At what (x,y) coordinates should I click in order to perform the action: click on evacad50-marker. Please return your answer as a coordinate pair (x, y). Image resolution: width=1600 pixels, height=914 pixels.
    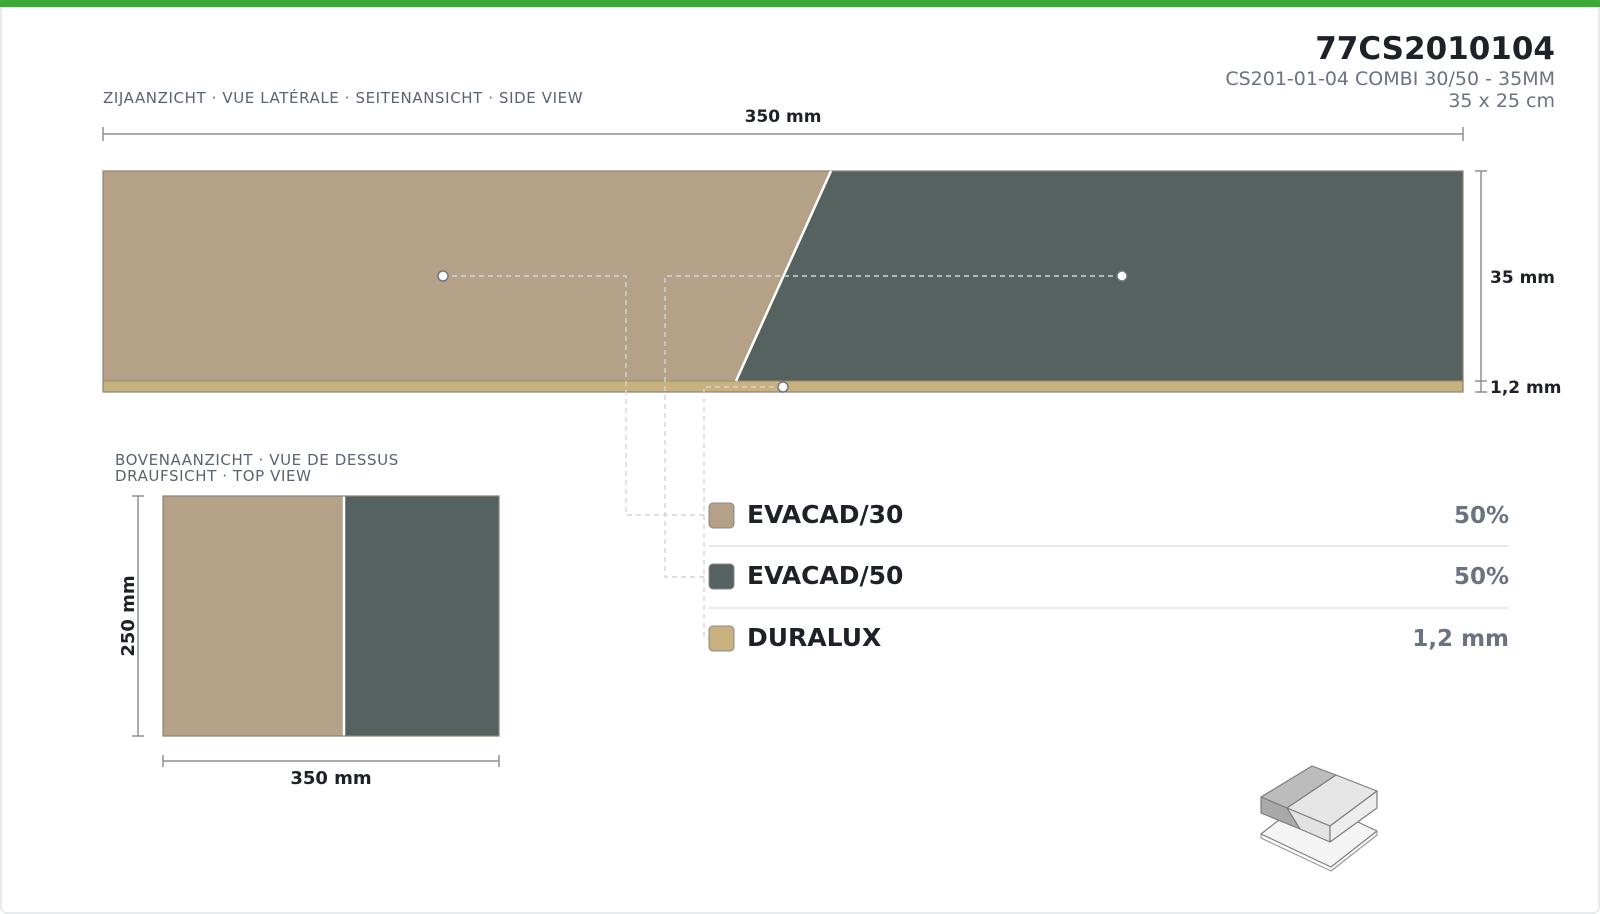
    Looking at the image, I should click on (1122, 276).